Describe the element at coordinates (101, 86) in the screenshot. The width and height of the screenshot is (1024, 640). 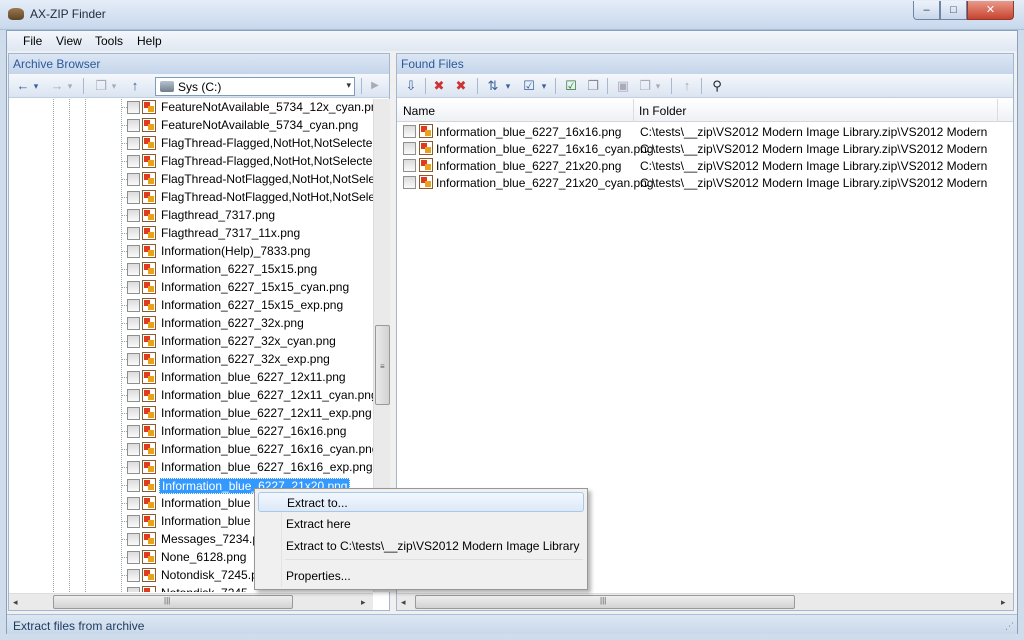
I see `archive-icon: ❐` at that location.